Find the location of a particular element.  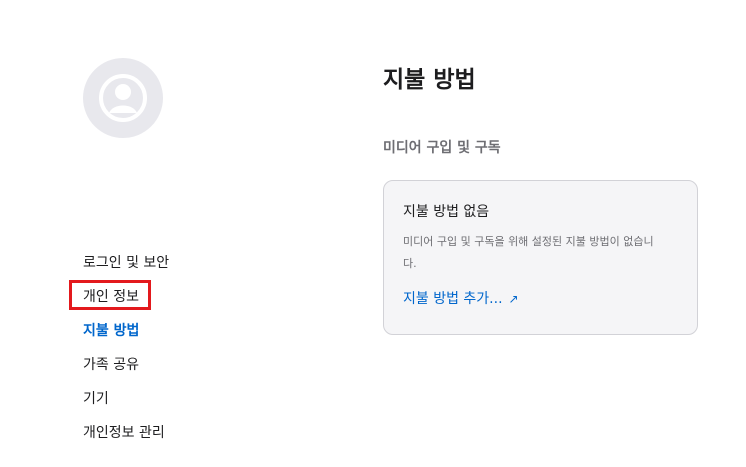

user-circle-icon is located at coordinates (123, 98).